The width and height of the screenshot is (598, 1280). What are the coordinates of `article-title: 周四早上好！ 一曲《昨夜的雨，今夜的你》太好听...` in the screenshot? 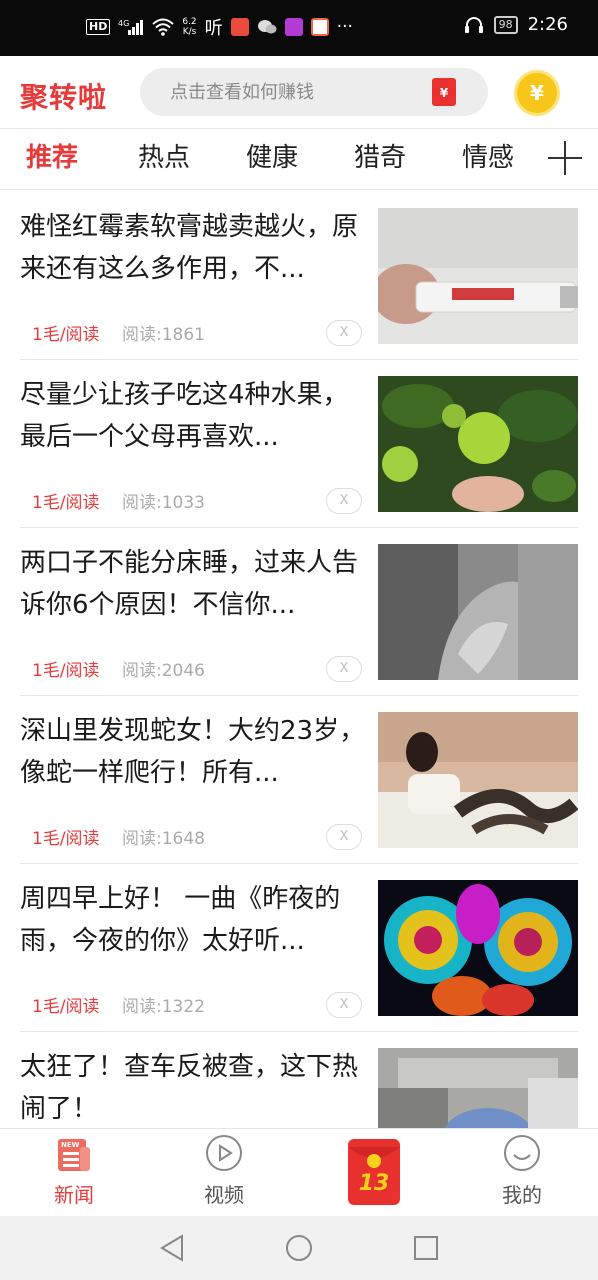 It's located at (193, 920).